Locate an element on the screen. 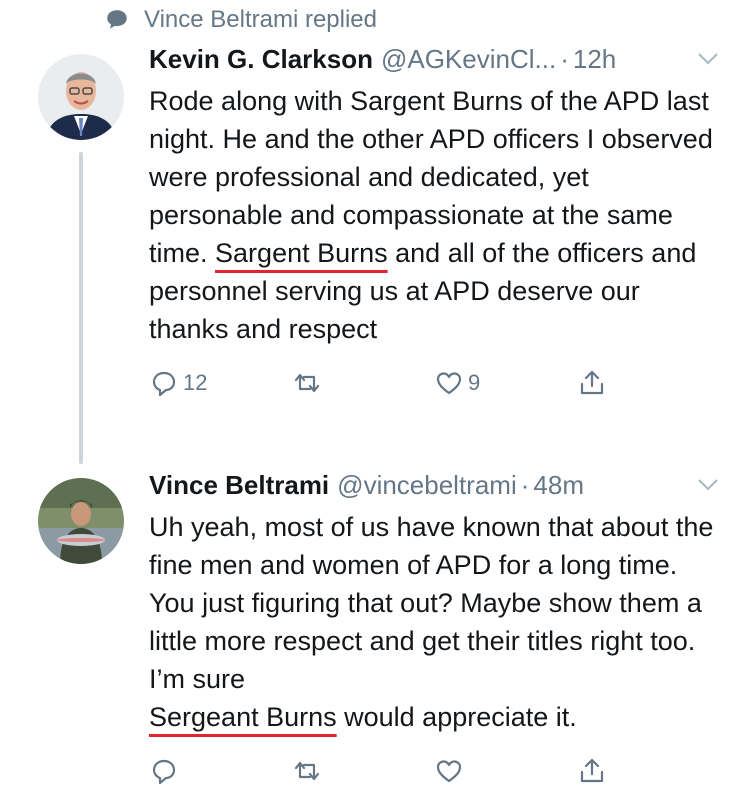 The height and width of the screenshot is (800, 736). author-handle: @vincebeltrami is located at coordinates (427, 485).